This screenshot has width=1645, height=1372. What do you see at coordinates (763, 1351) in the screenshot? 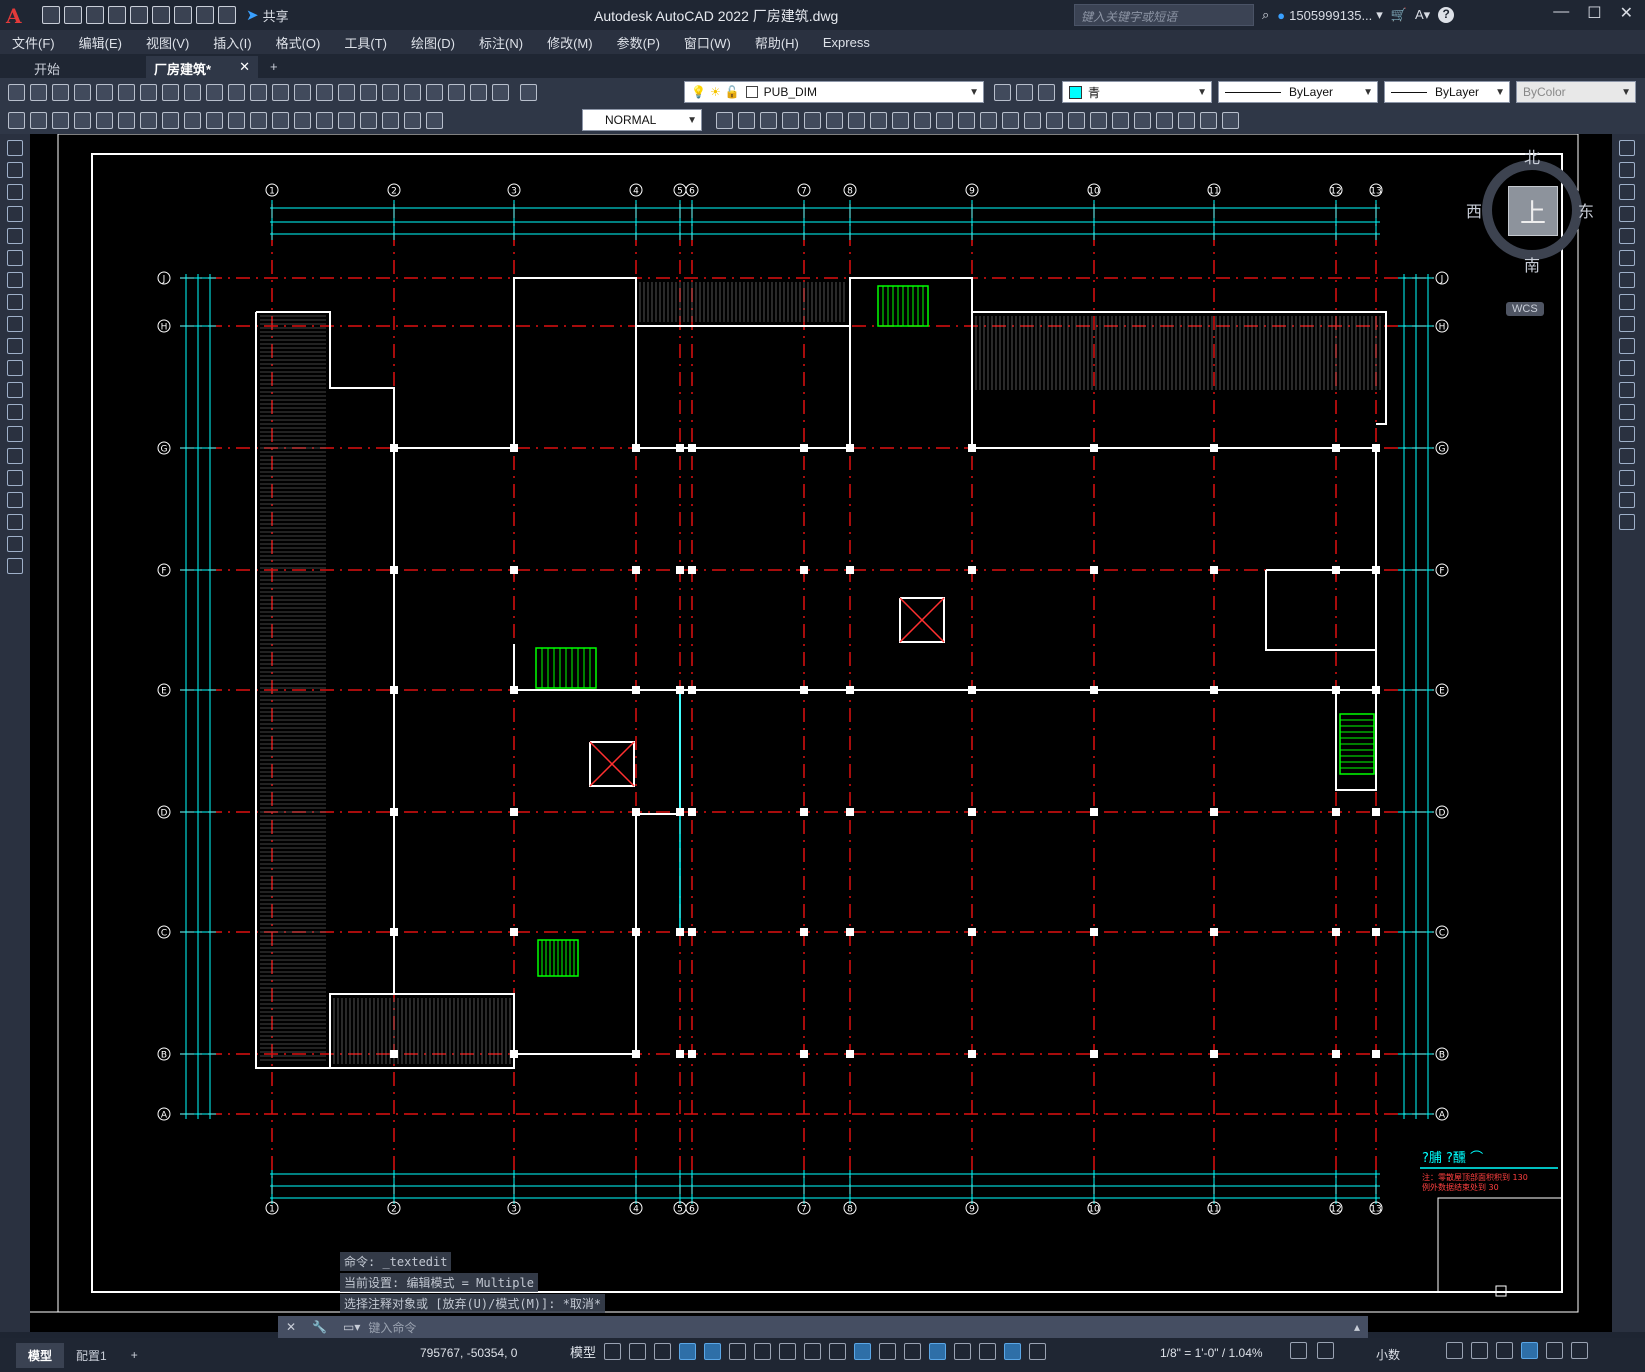
I see `isometric-drafting-icon` at bounding box center [763, 1351].